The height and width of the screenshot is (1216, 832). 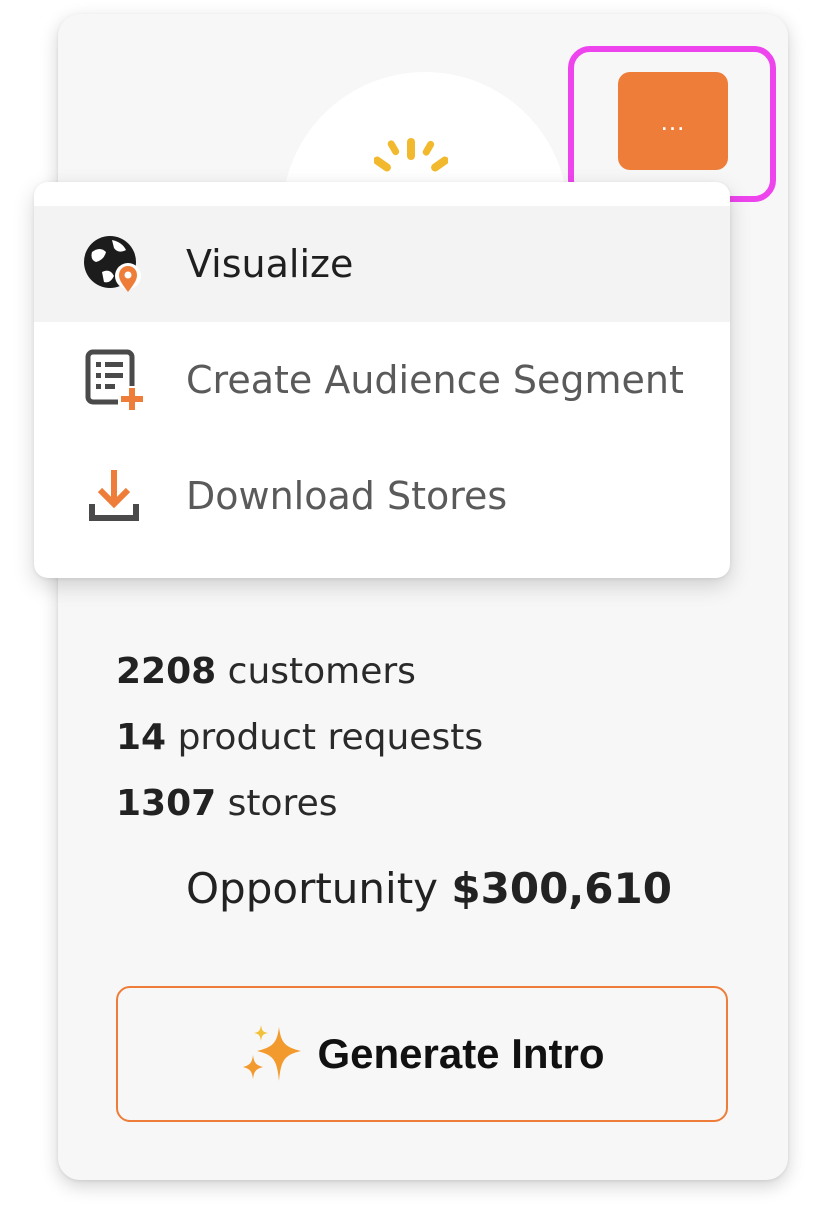 I want to click on download-icon, so click(x=114, y=496).